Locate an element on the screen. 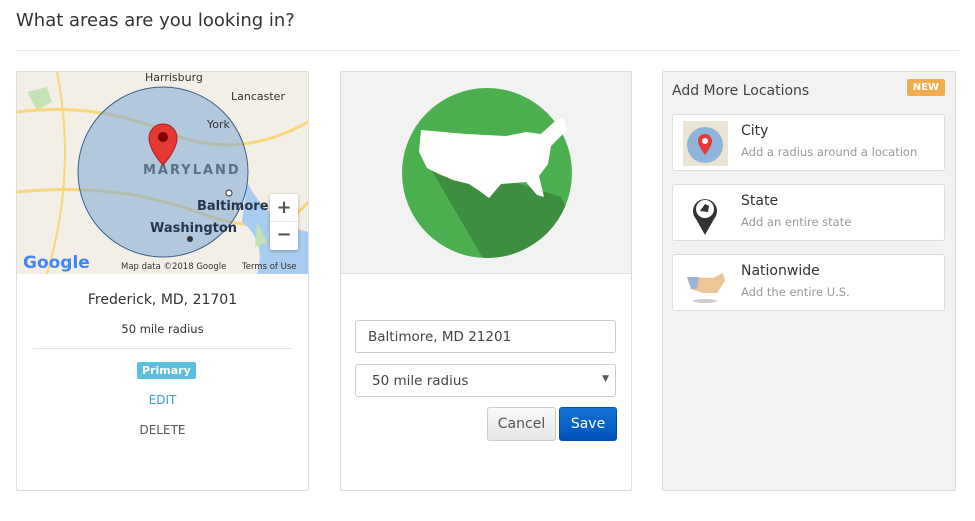 The height and width of the screenshot is (521, 975). new-badge: NEW is located at coordinates (925, 87).